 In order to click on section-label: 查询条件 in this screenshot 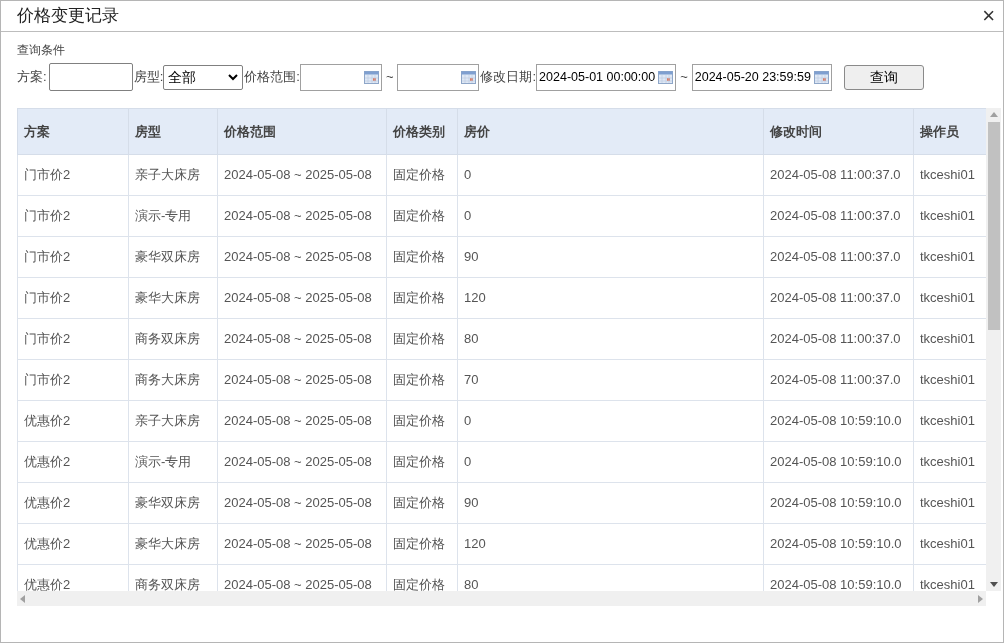, I will do `click(41, 50)`.